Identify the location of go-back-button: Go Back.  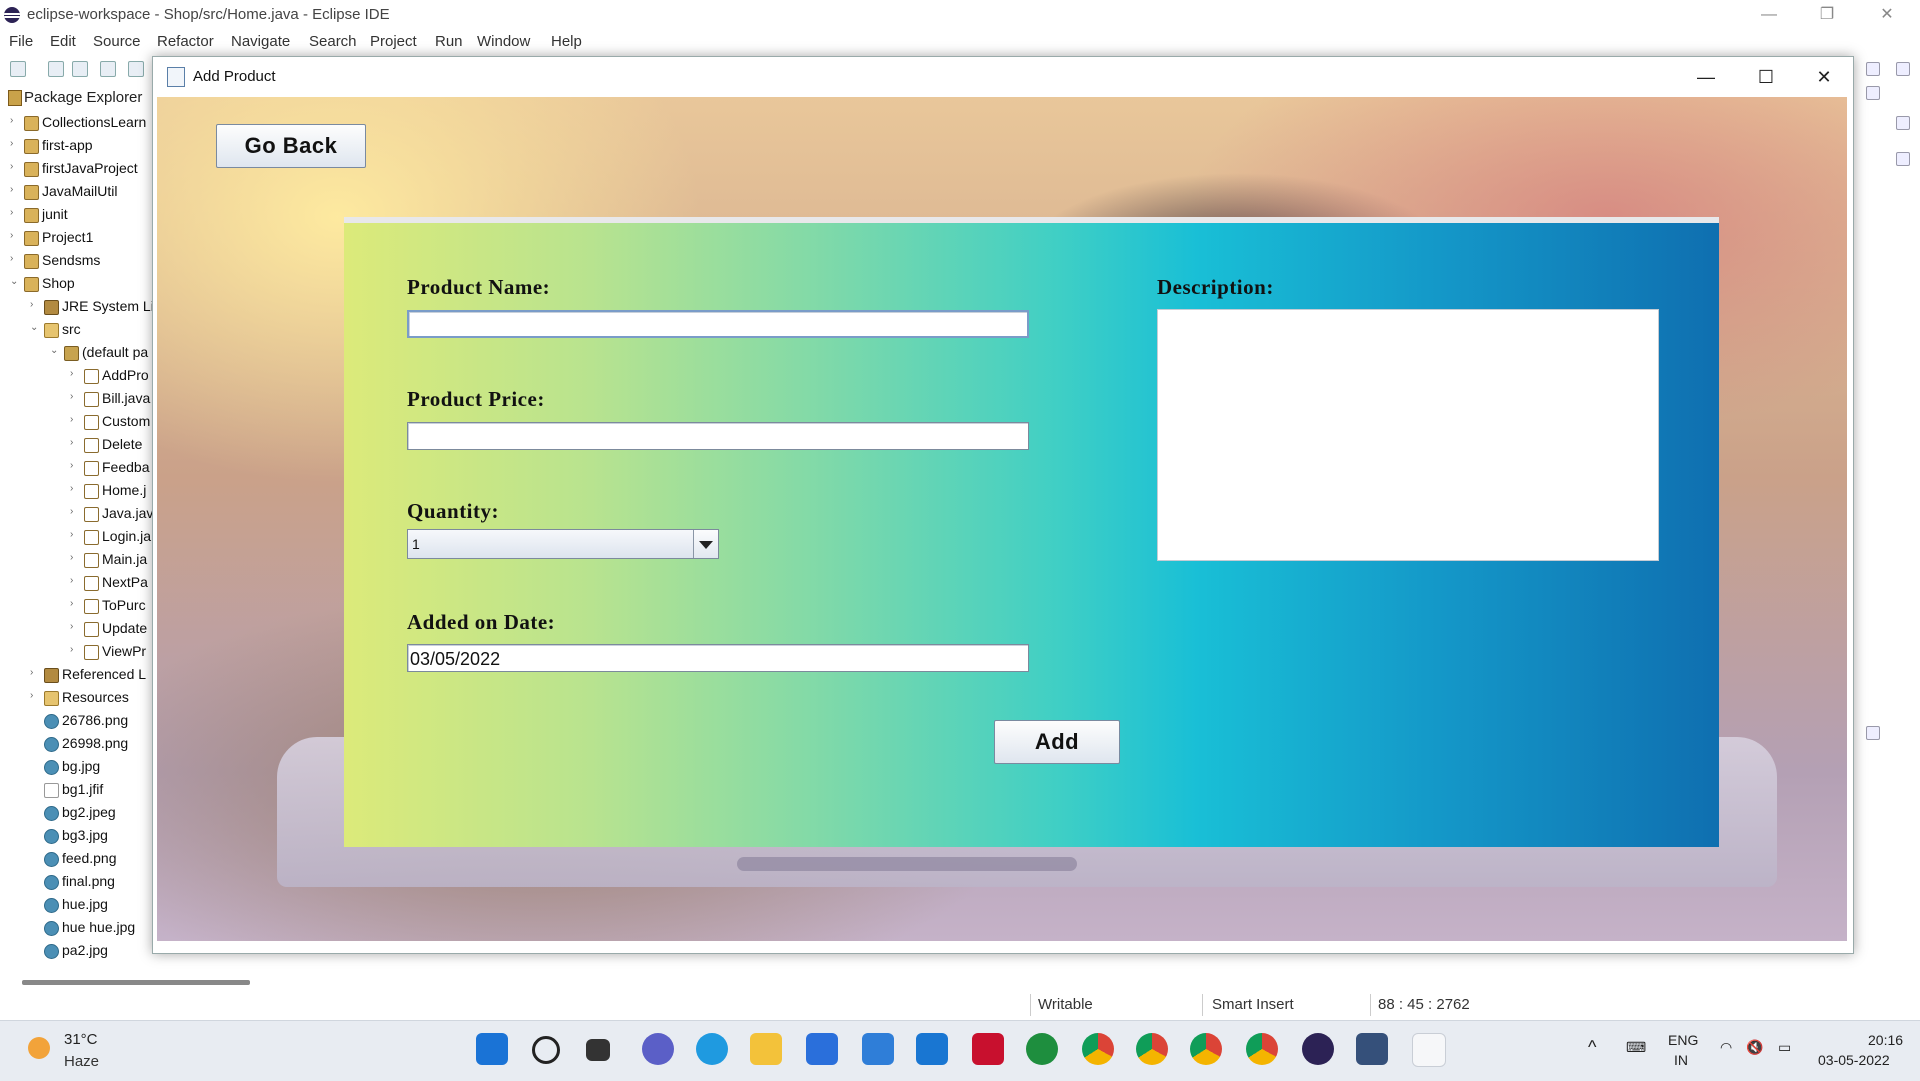
(291, 146).